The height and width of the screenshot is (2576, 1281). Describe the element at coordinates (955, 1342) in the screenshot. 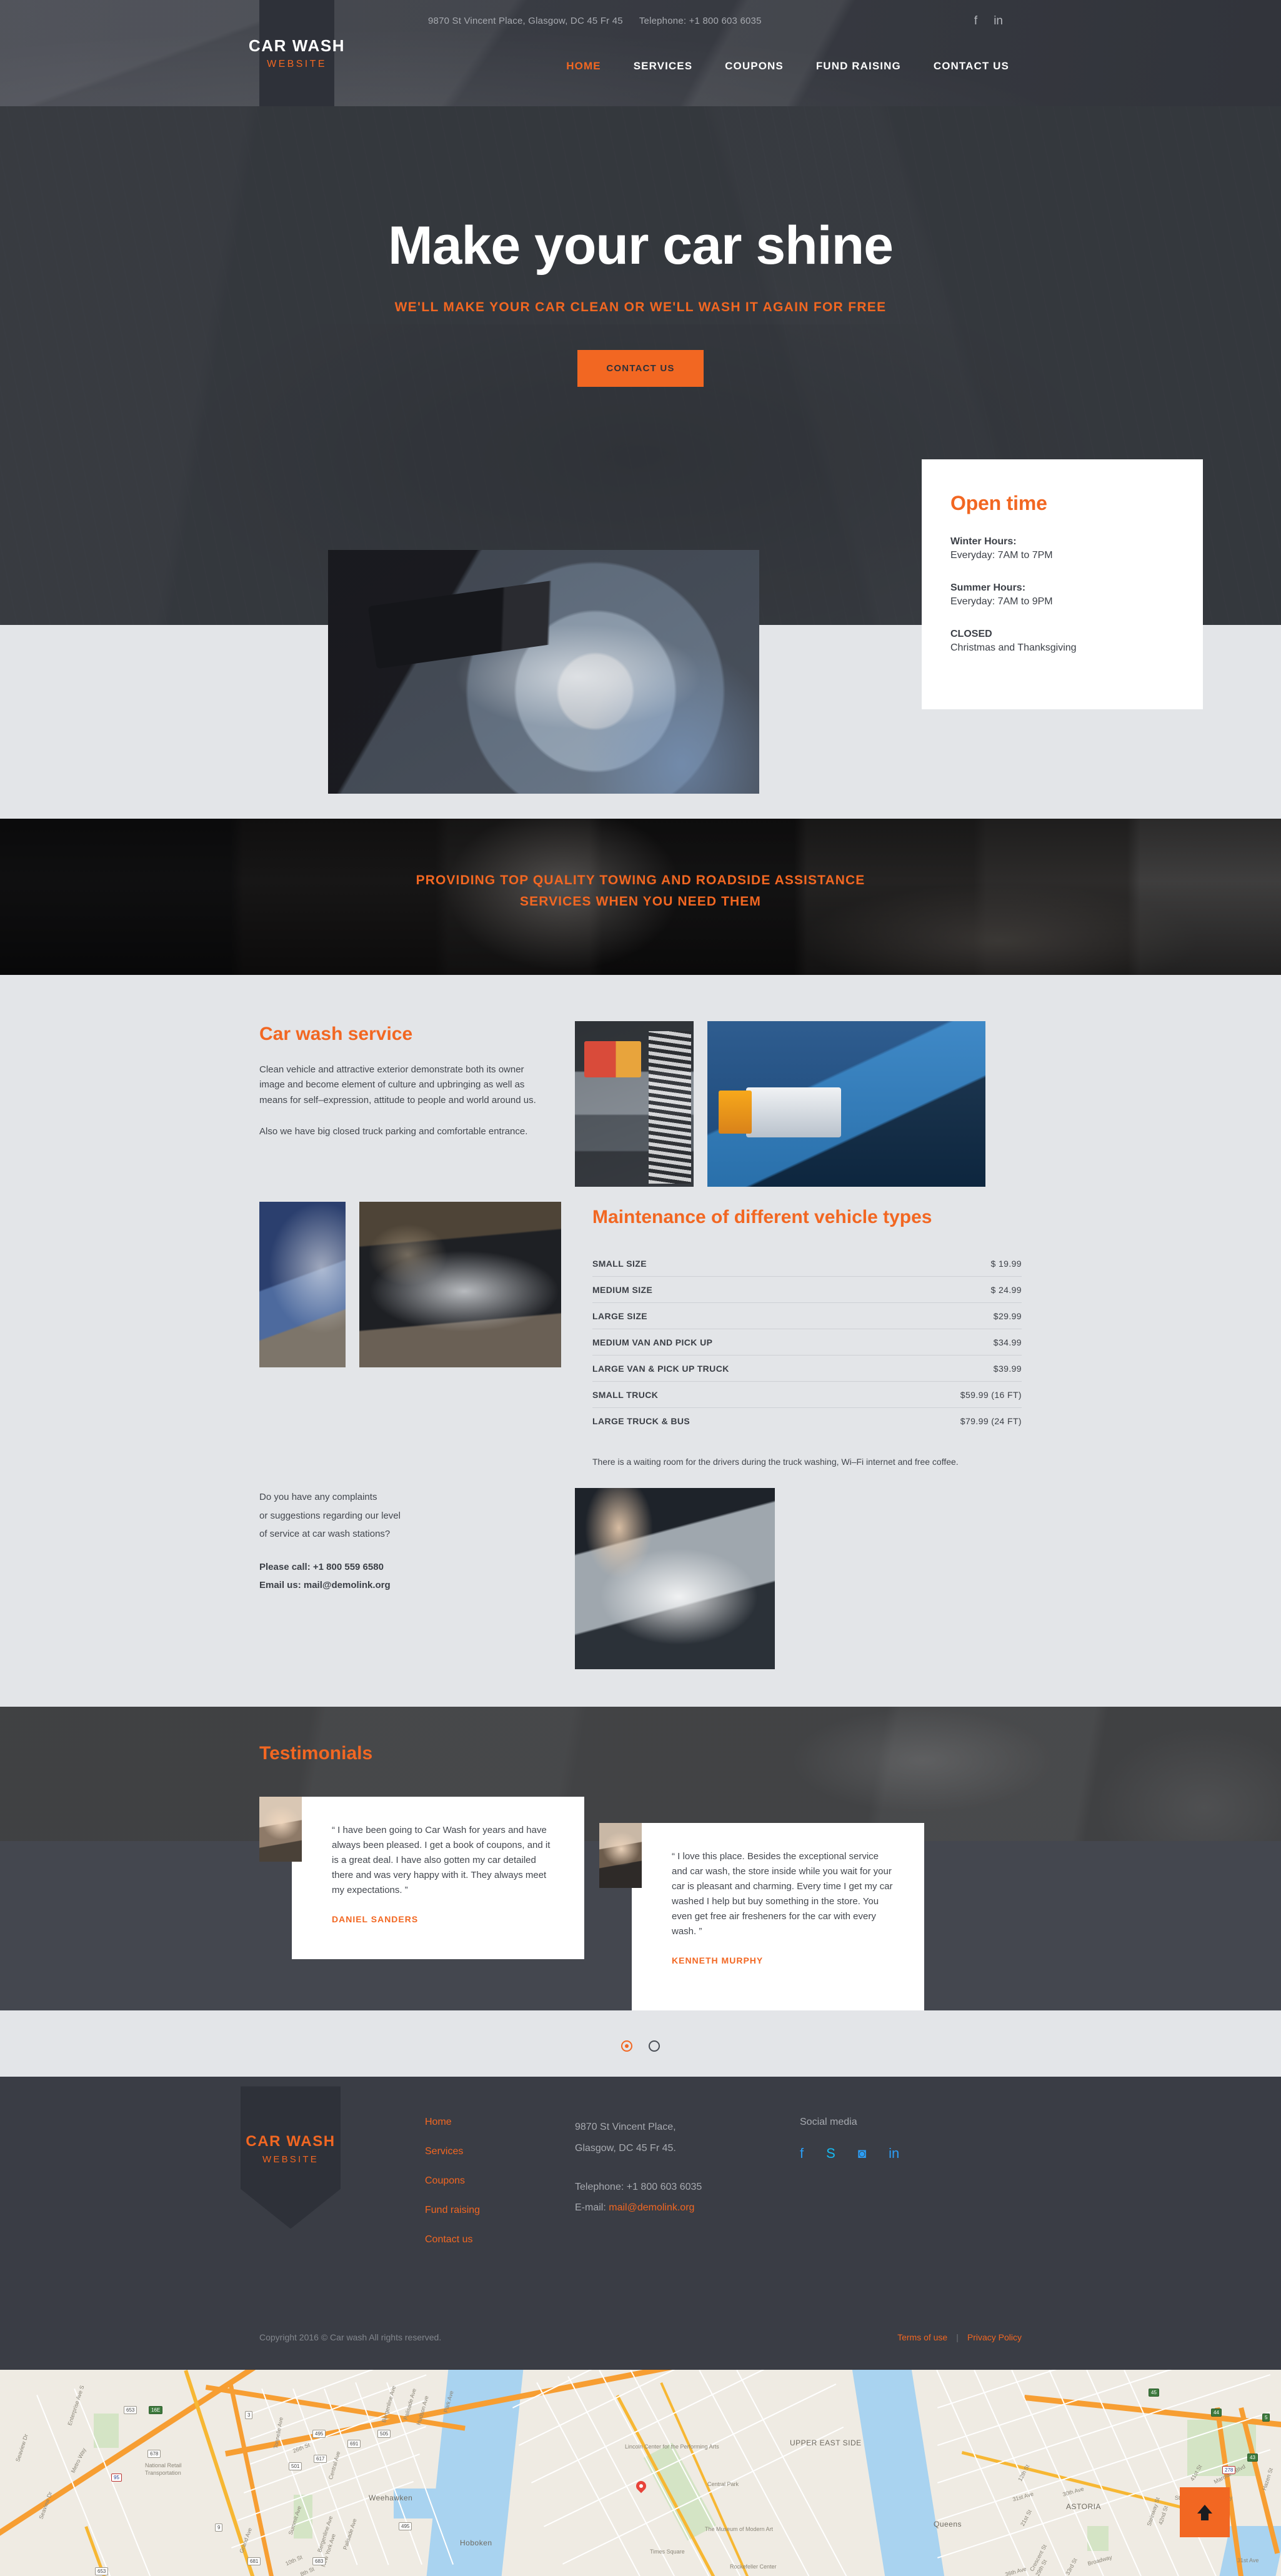

I see `pricing-price: $34.99` at that location.